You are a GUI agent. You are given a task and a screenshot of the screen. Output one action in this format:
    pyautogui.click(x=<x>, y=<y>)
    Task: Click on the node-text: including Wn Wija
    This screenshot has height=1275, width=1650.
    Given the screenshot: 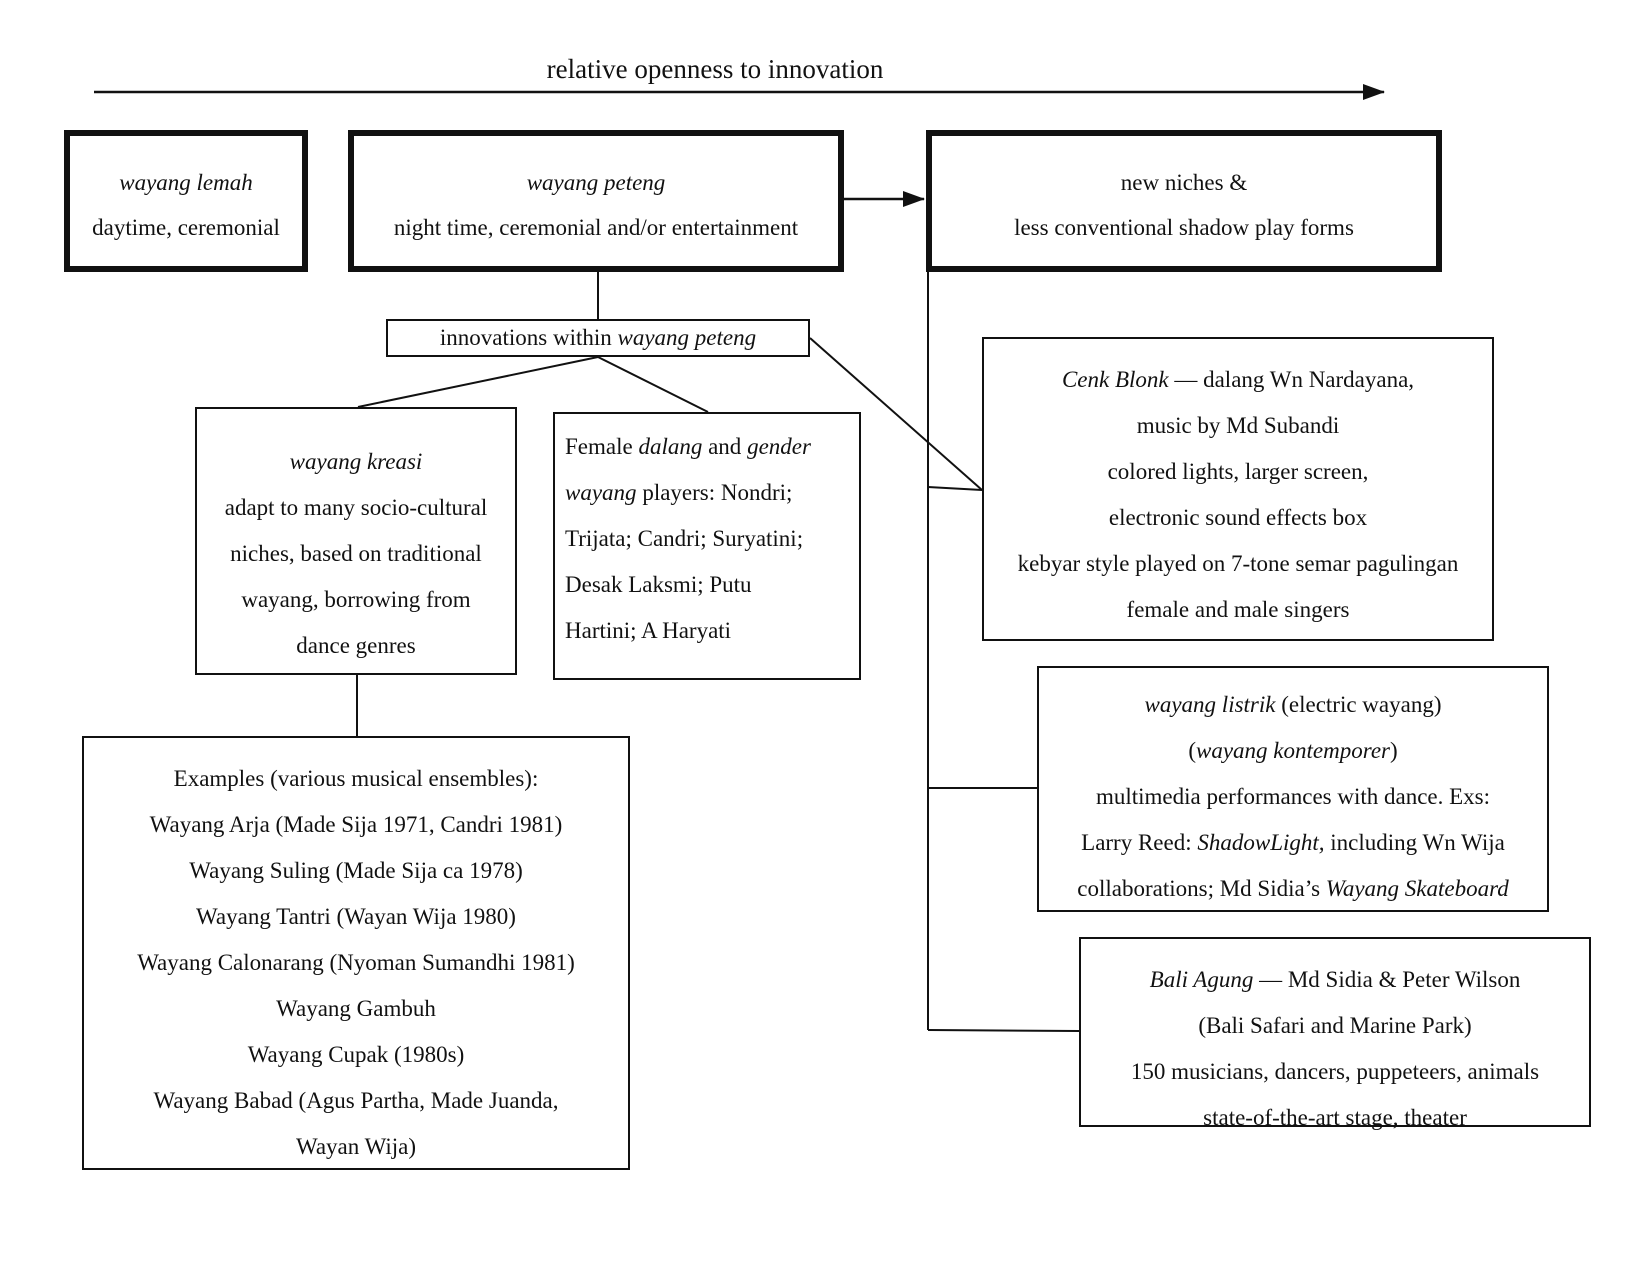 What is the action you would take?
    pyautogui.click(x=1414, y=842)
    